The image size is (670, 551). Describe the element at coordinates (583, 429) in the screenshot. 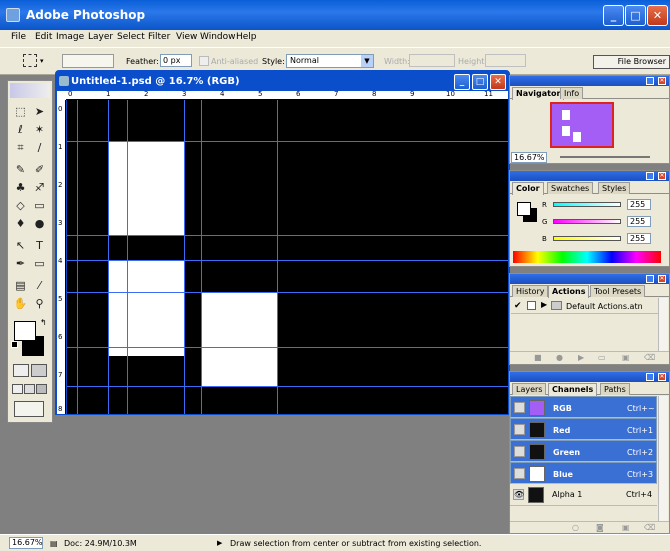

I see `channel-row-red: Red Ctrl+1` at that location.